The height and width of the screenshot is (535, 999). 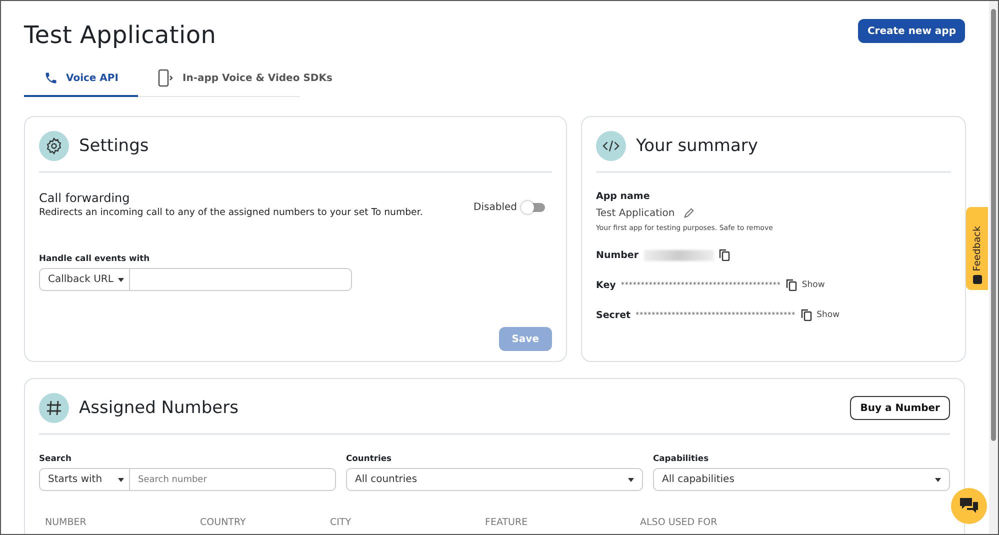 I want to click on chat-button, so click(x=969, y=506).